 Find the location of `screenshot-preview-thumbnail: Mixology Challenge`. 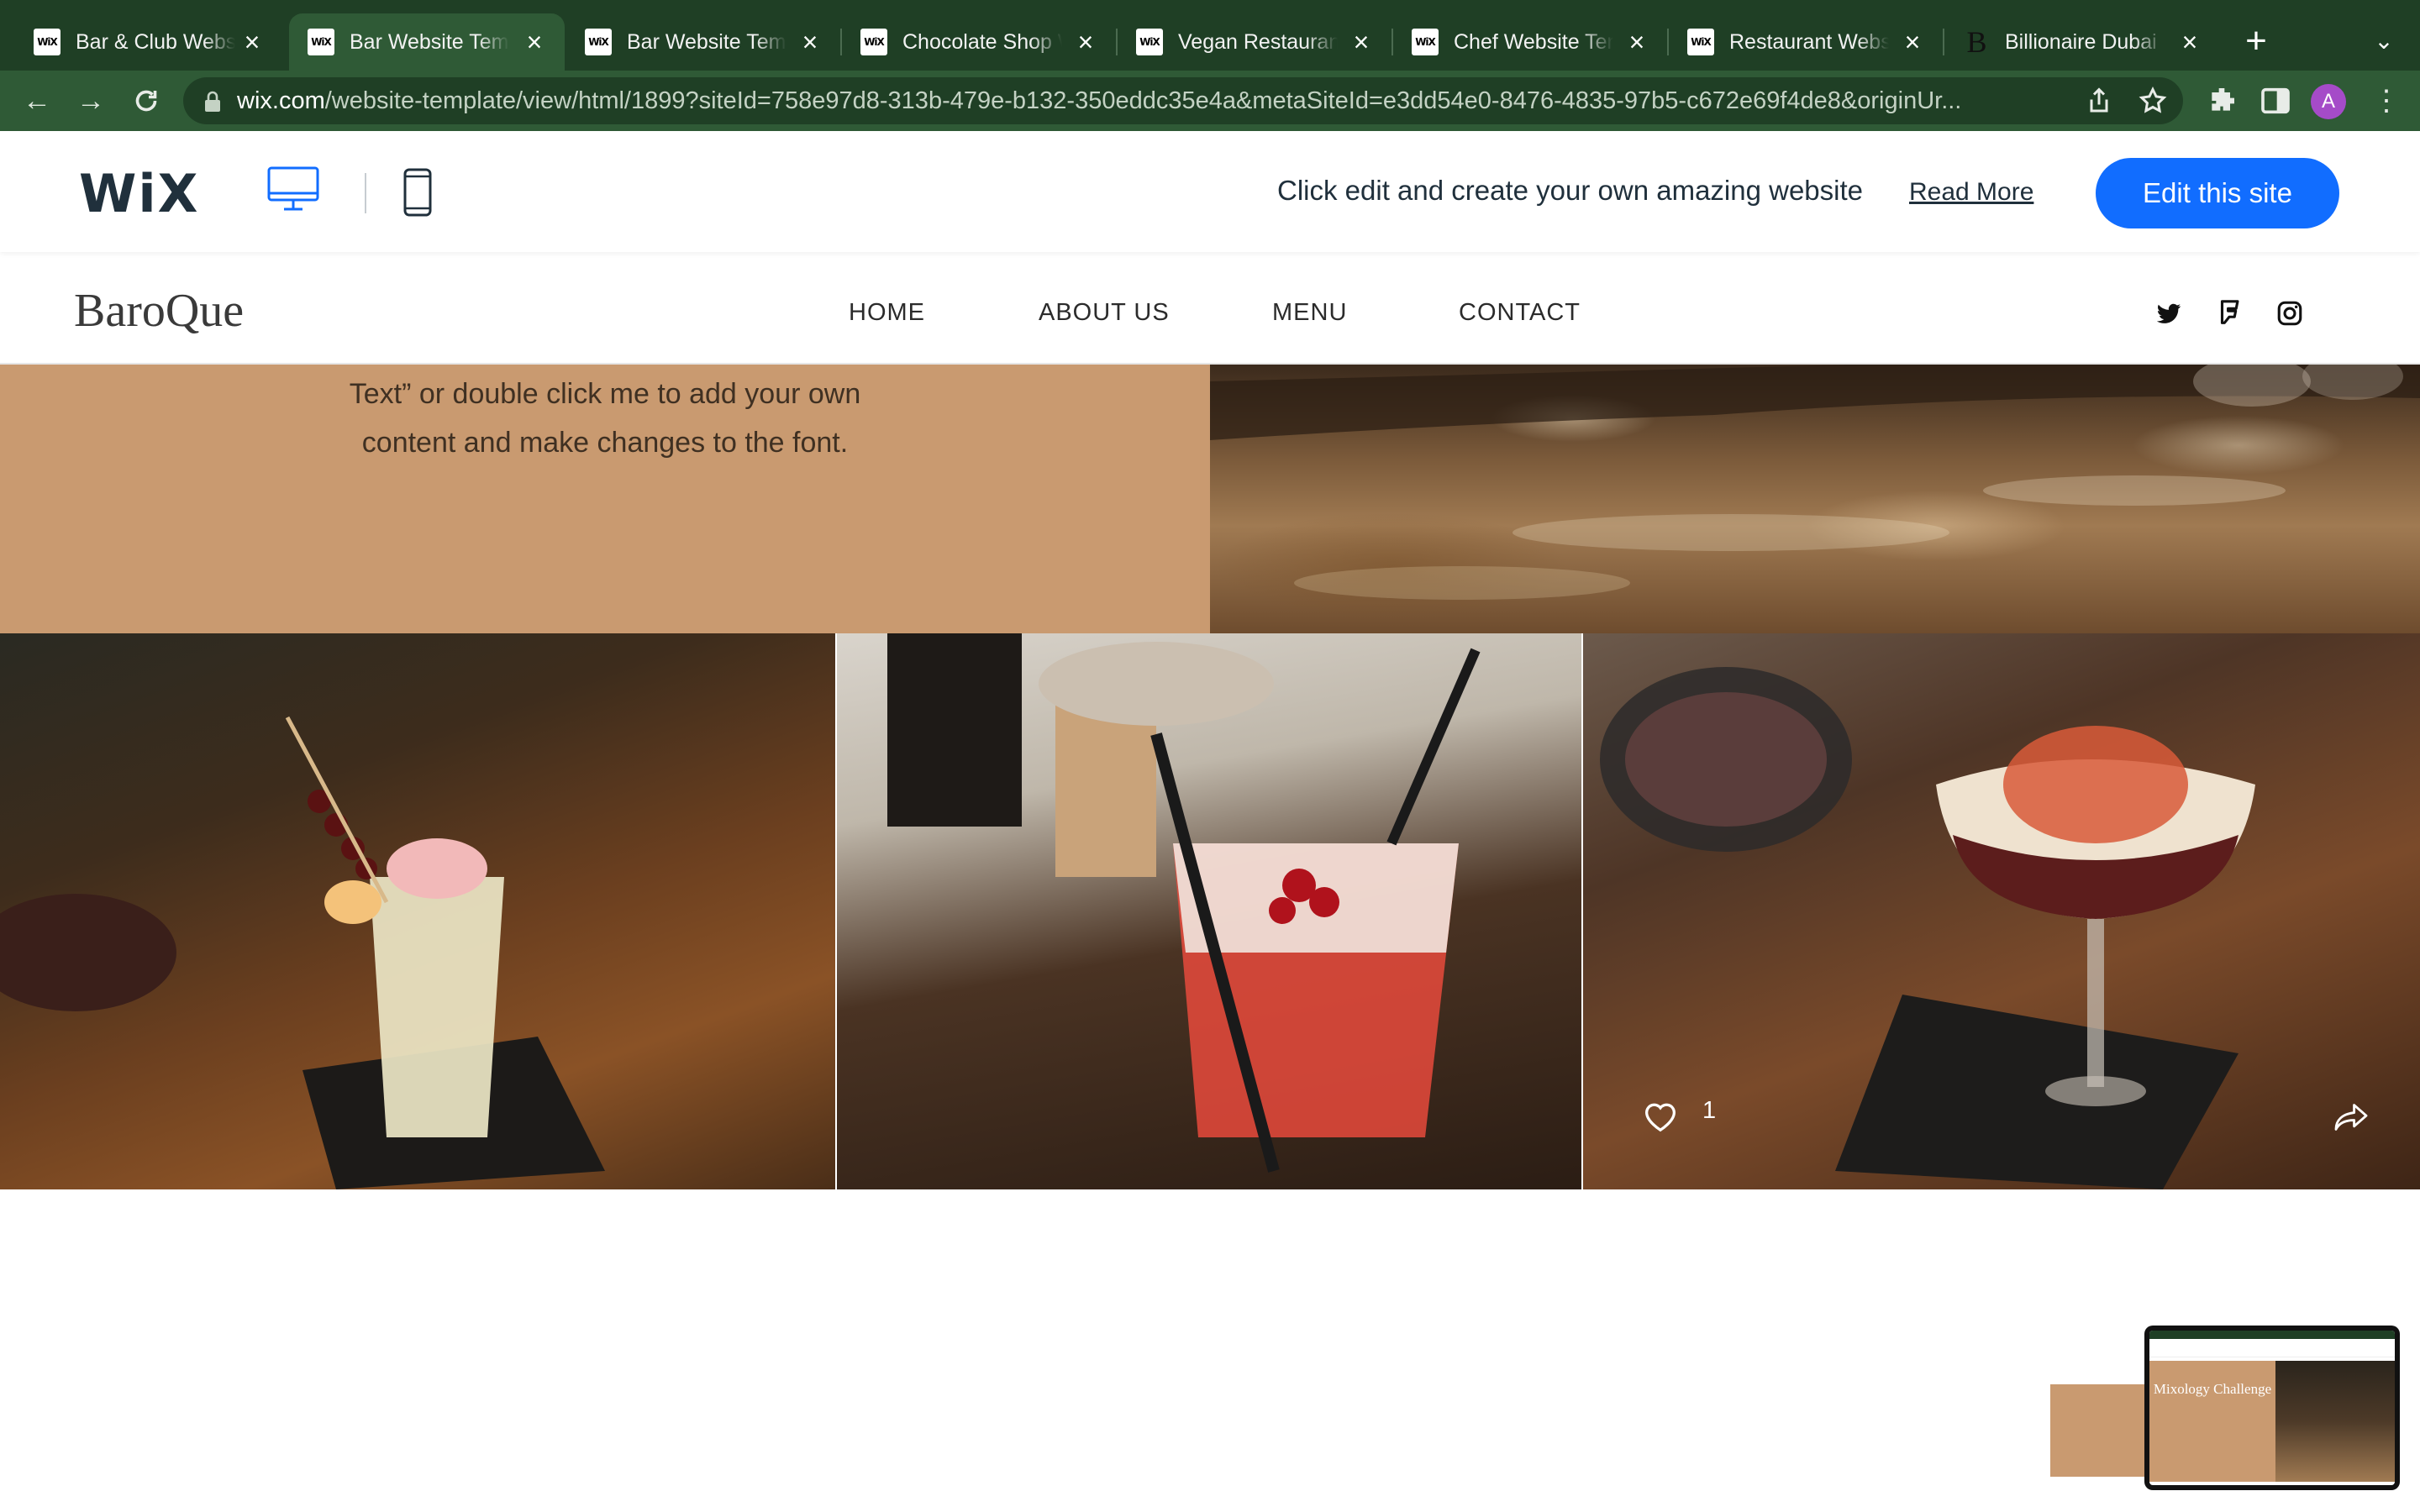

screenshot-preview-thumbnail: Mixology Challenge is located at coordinates (2272, 1408).